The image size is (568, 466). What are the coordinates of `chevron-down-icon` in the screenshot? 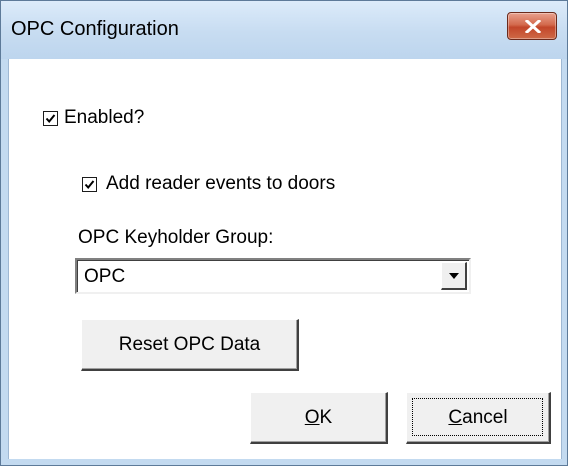 It's located at (454, 276).